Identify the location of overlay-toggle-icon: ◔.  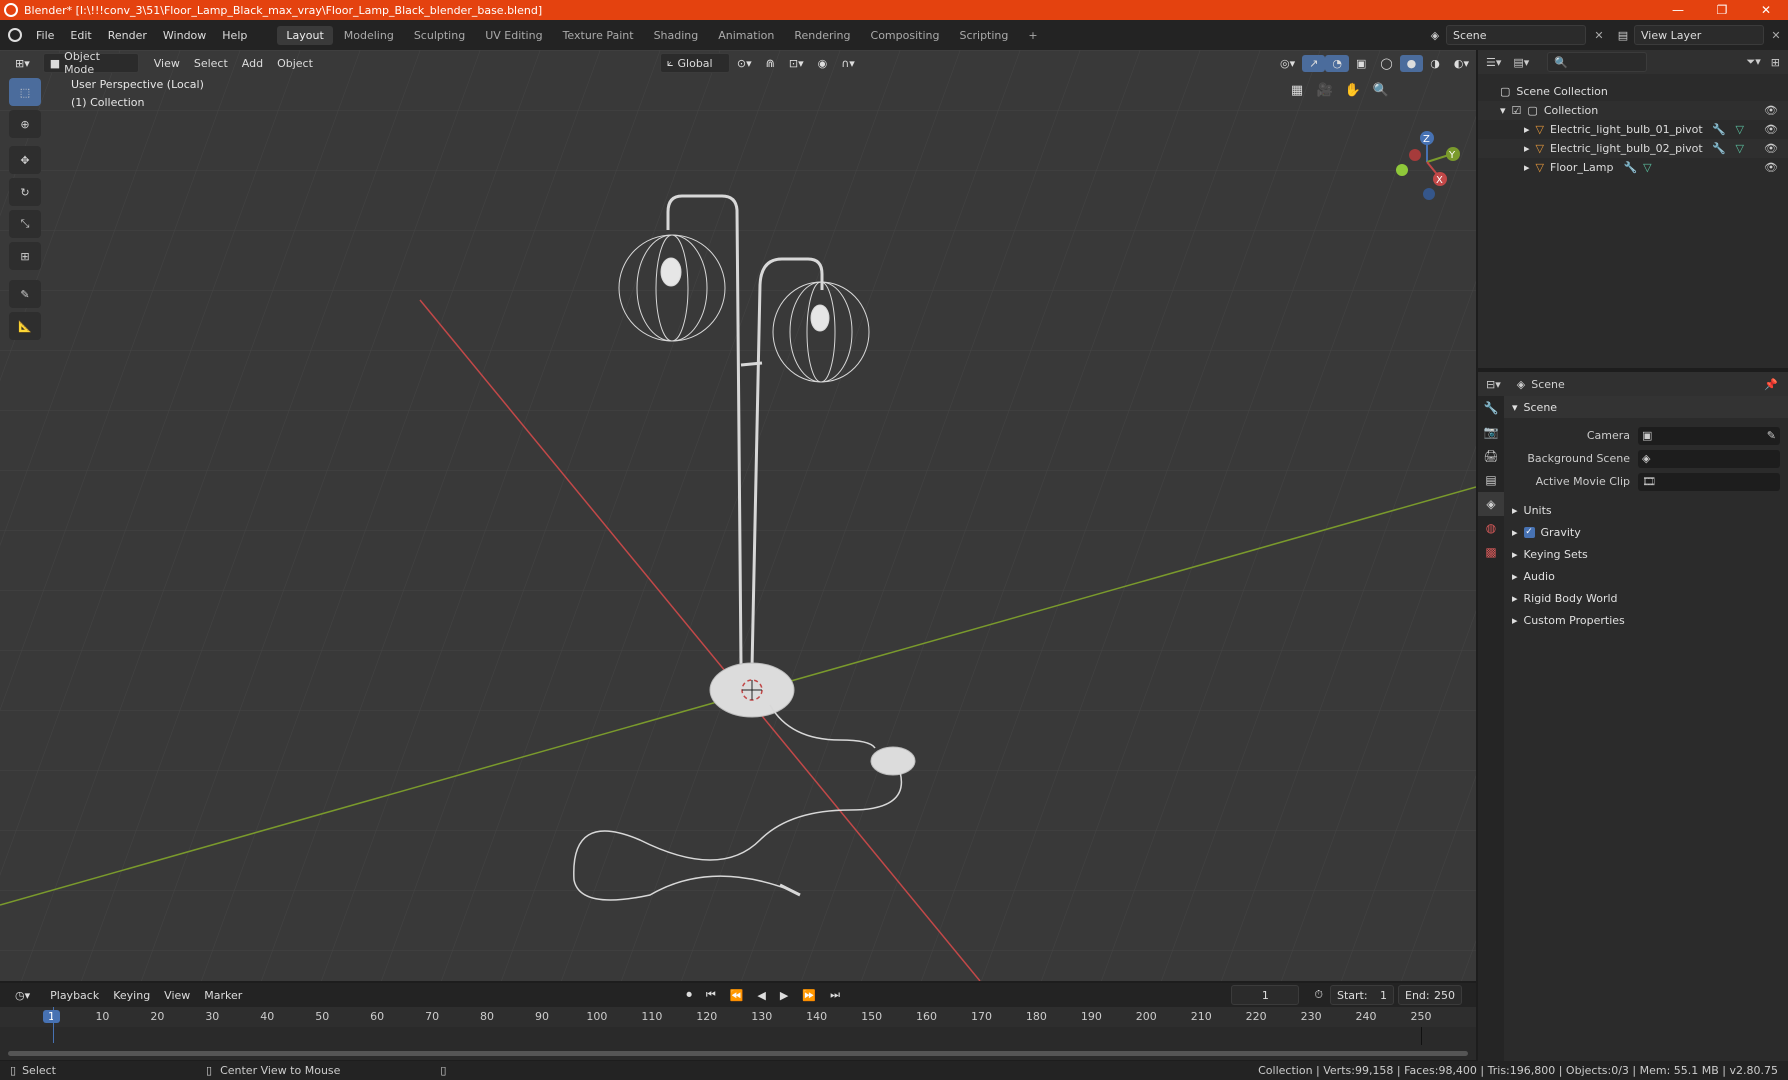
(1337, 63).